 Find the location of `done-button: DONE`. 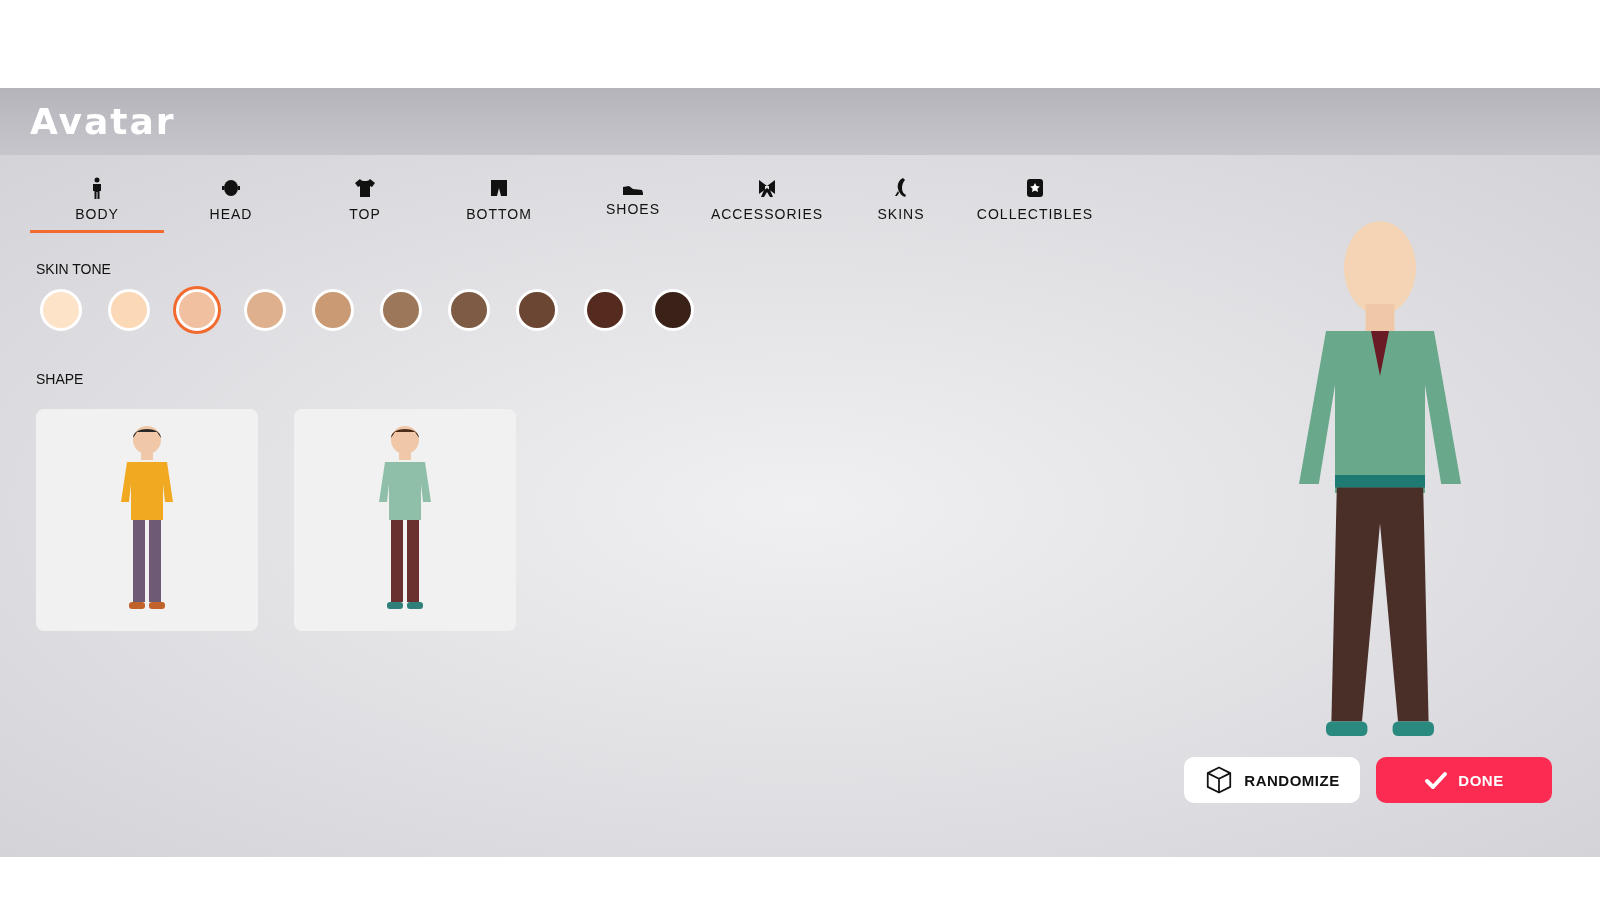

done-button: DONE is located at coordinates (1464, 780).